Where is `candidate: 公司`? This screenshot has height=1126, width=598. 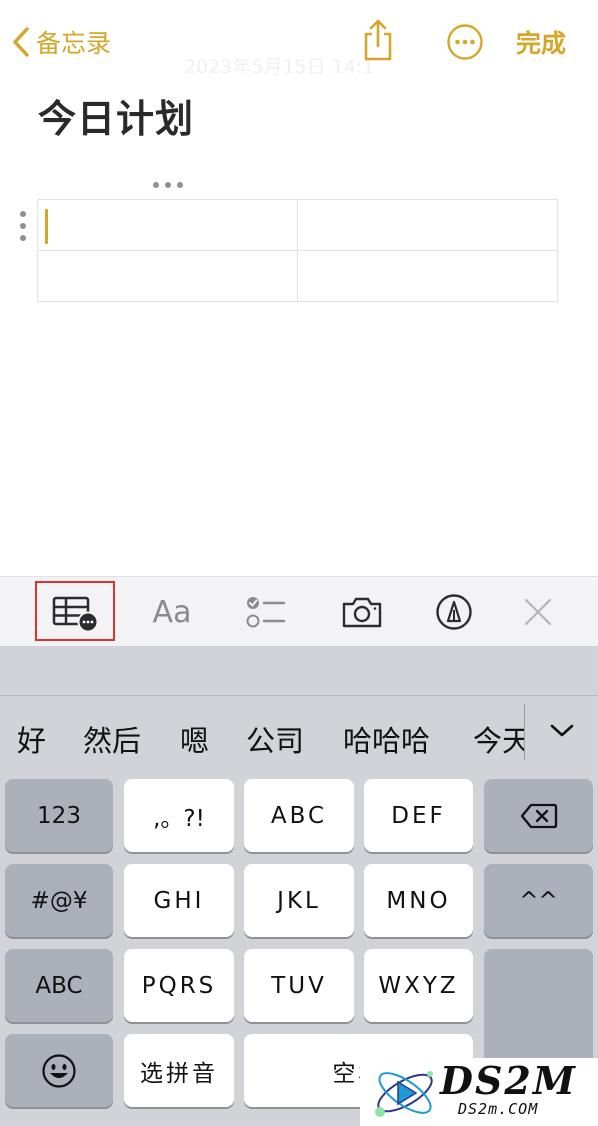 candidate: 公司 is located at coordinates (275, 739).